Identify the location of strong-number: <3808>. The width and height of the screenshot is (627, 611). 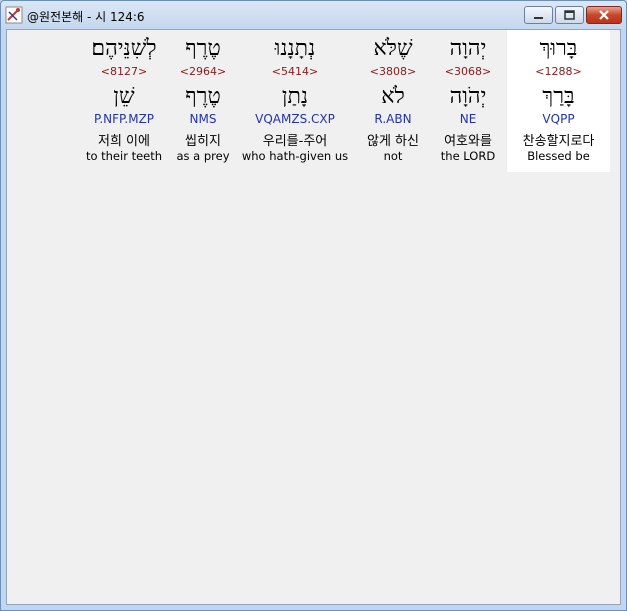
(393, 71).